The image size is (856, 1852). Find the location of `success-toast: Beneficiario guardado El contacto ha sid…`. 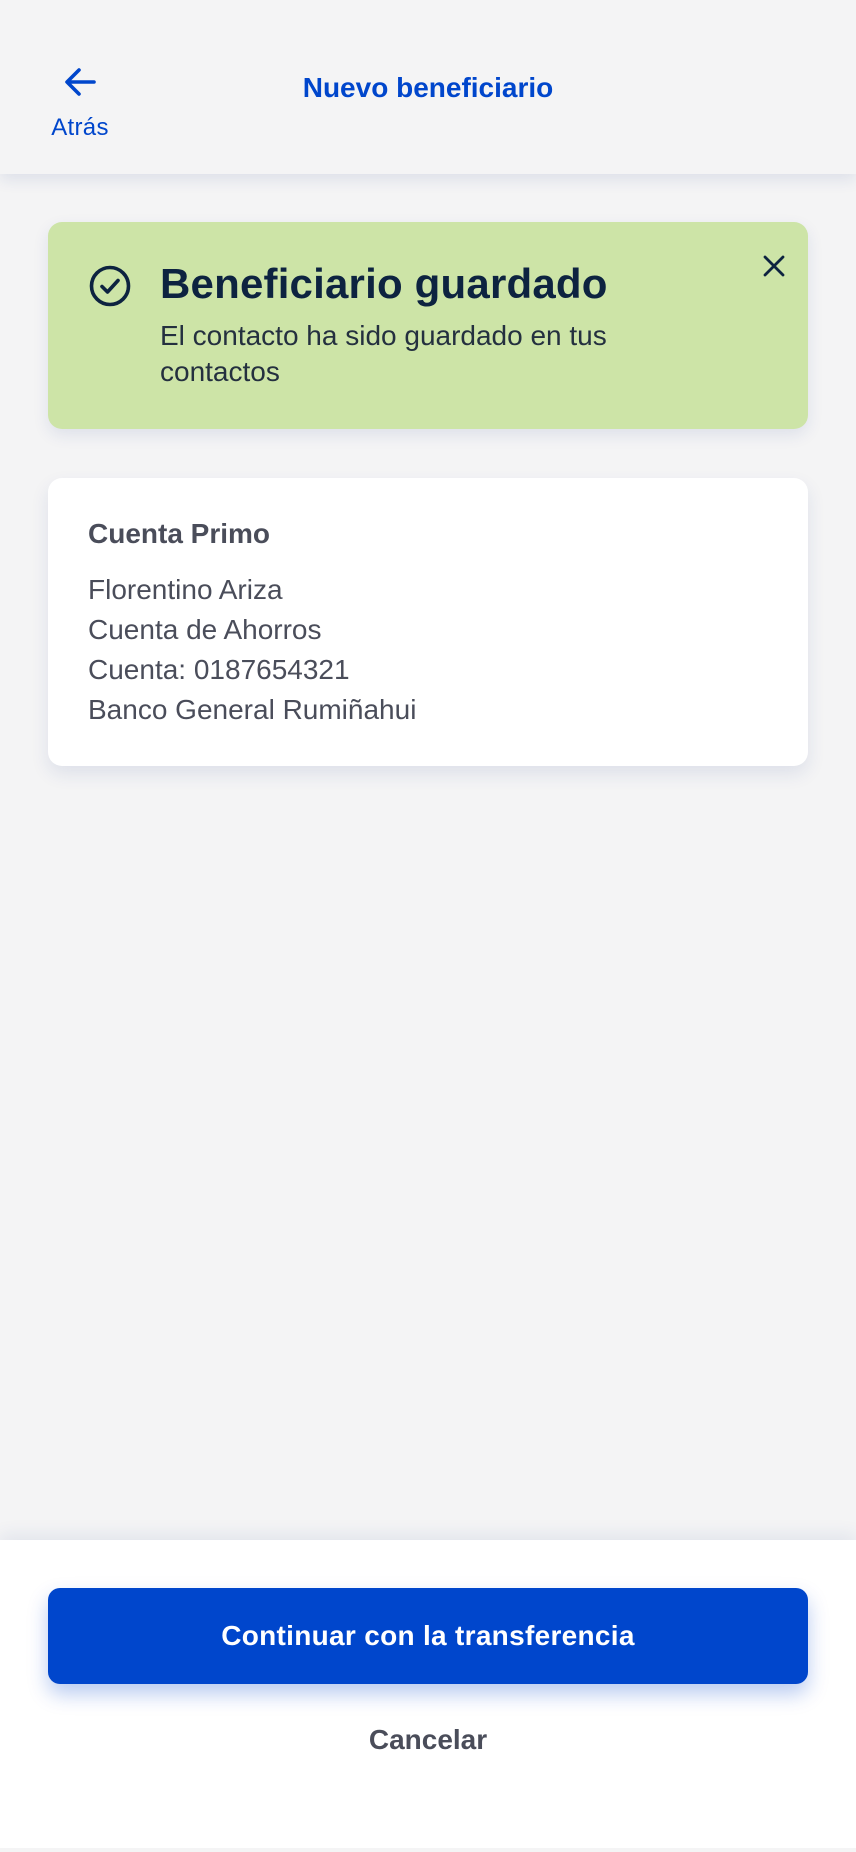

success-toast: Beneficiario guardado El contacto ha sid… is located at coordinates (428, 325).